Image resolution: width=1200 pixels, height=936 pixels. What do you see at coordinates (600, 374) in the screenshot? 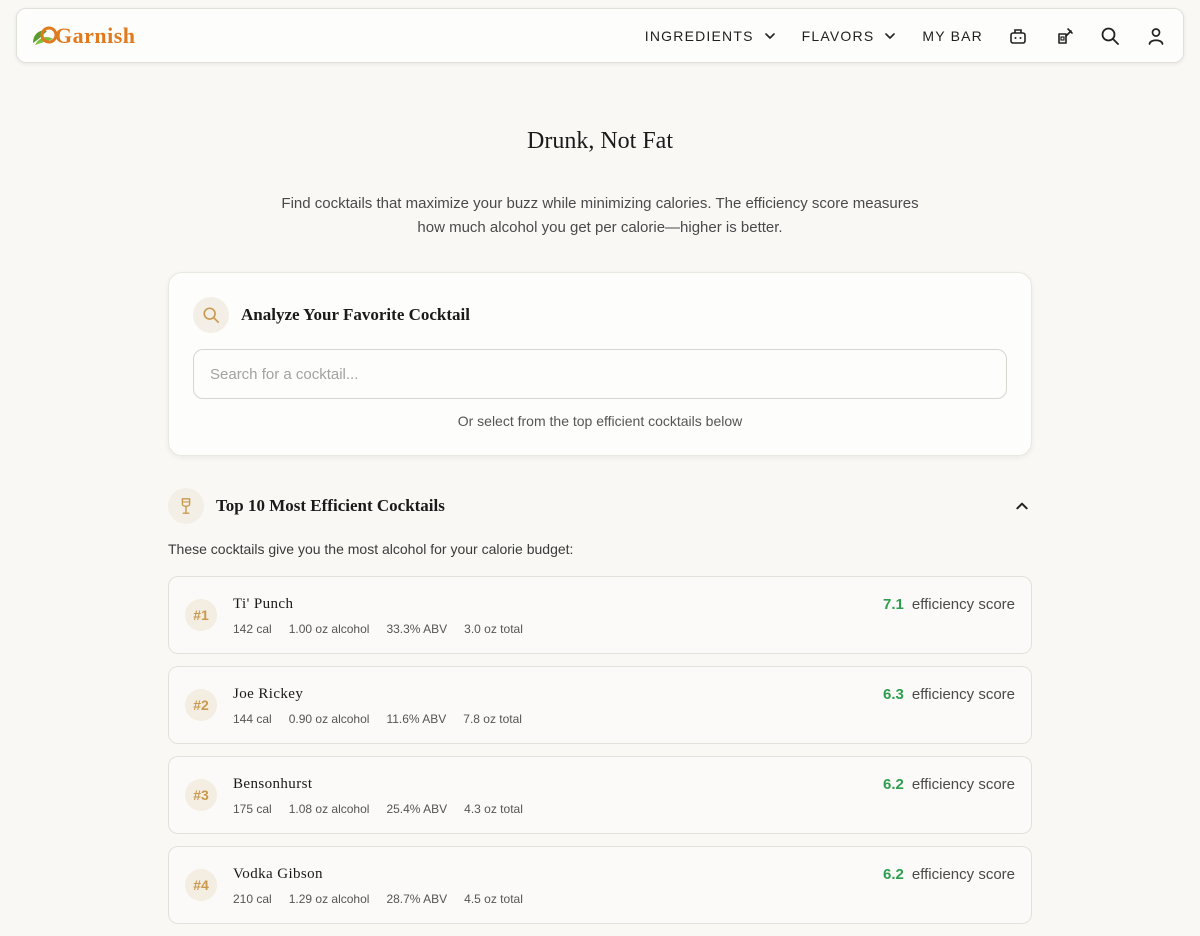
I see `cocktail-search-input` at bounding box center [600, 374].